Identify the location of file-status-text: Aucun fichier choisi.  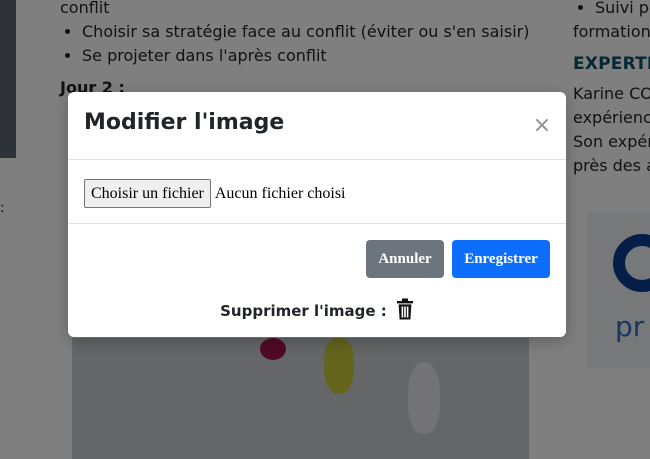
(280, 193).